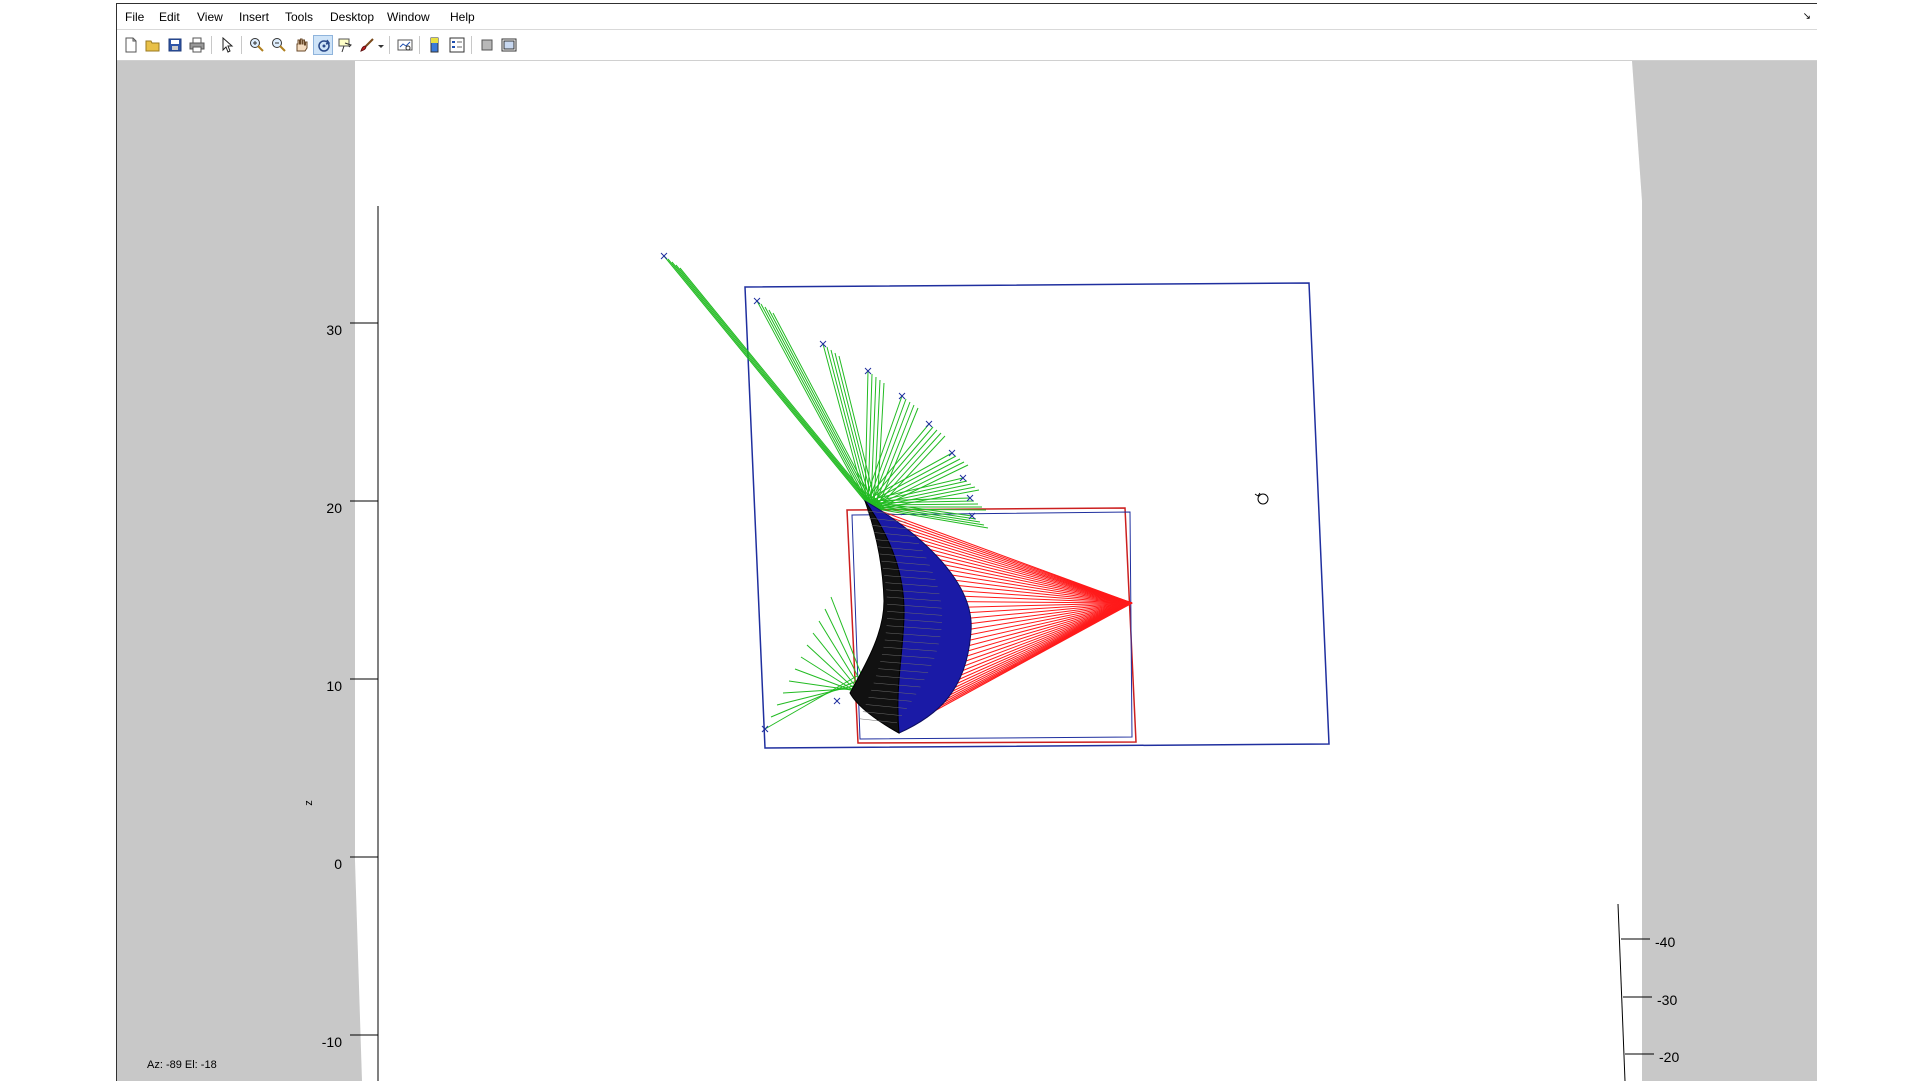 The width and height of the screenshot is (1920, 1081). What do you see at coordinates (332, 1042) in the screenshot?
I see `z-tick-label: -10` at bounding box center [332, 1042].